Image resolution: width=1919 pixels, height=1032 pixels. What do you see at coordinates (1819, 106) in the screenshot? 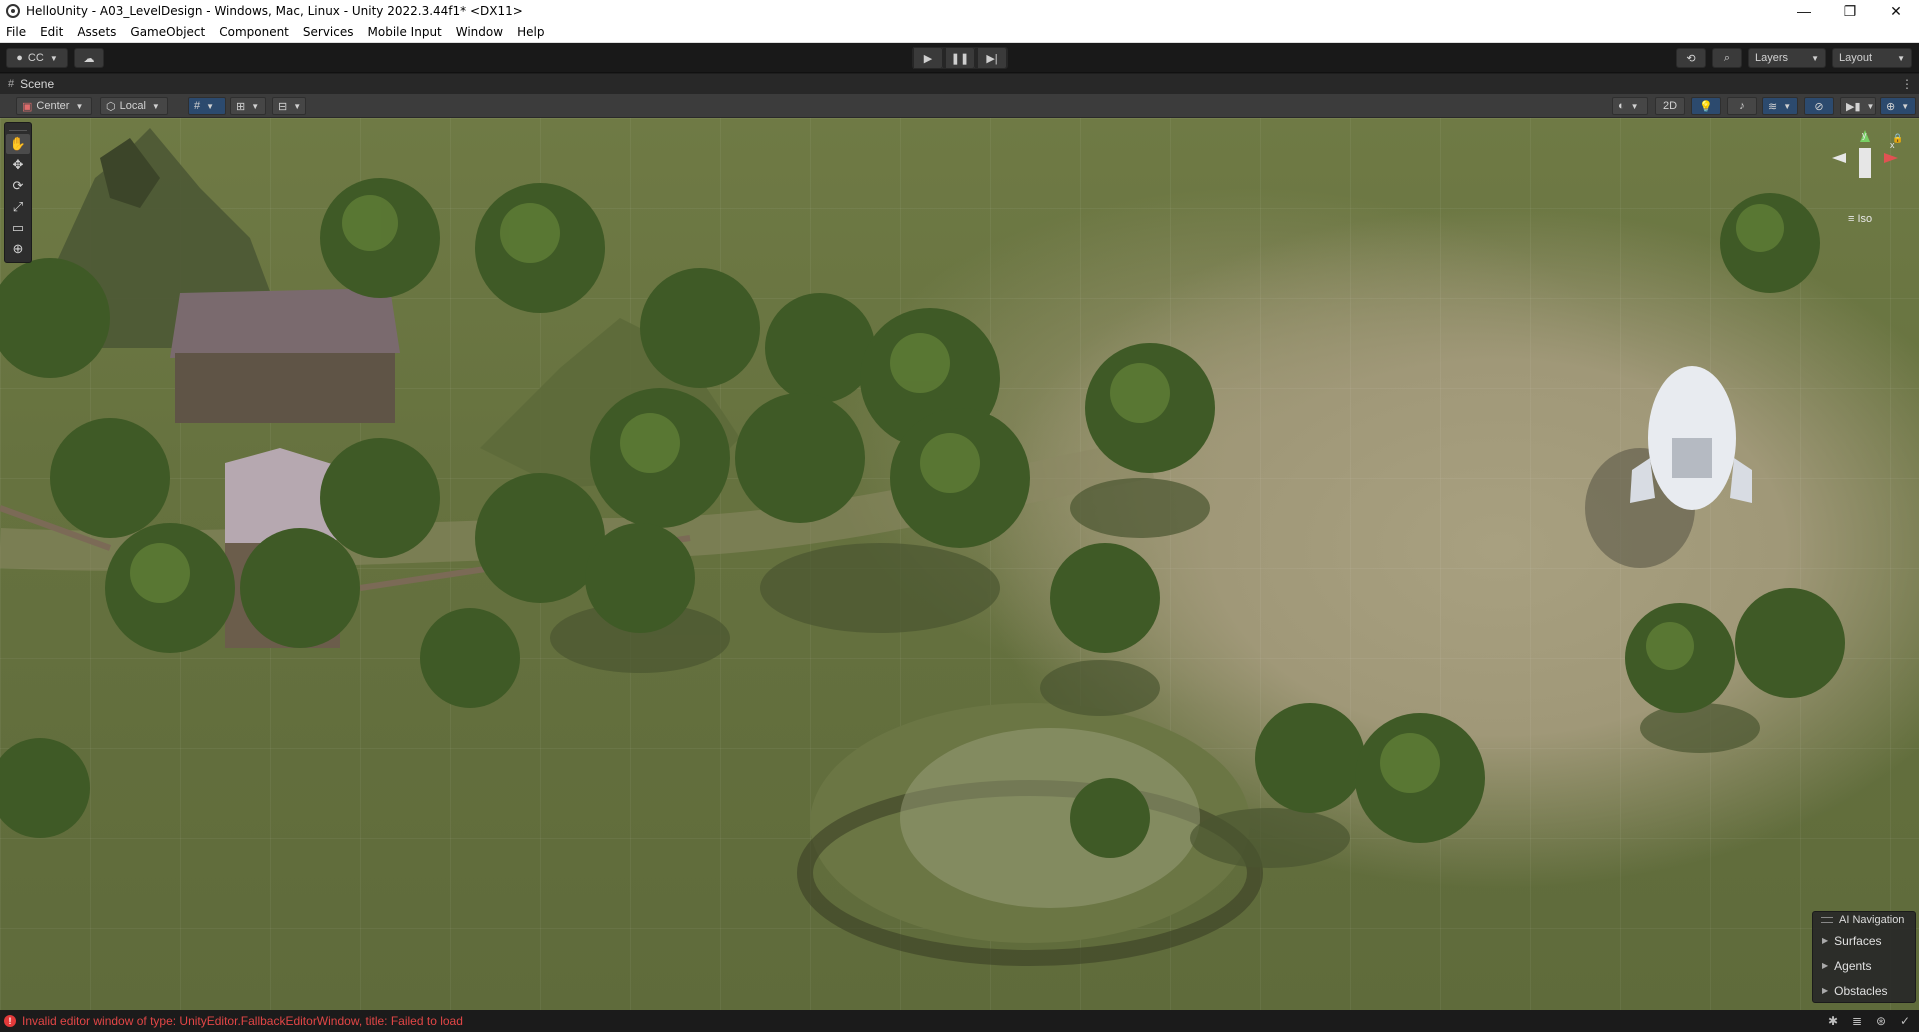
I see `scene-visibility-toggle: ⊘` at bounding box center [1819, 106].